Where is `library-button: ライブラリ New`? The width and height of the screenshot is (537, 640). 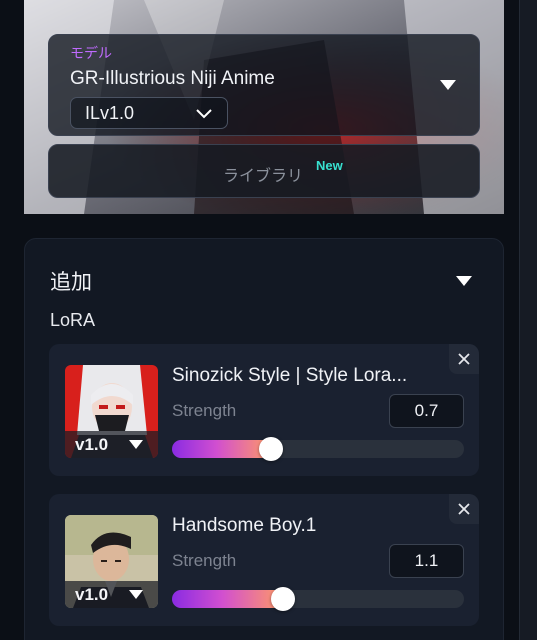 library-button: ライブラリ New is located at coordinates (264, 171).